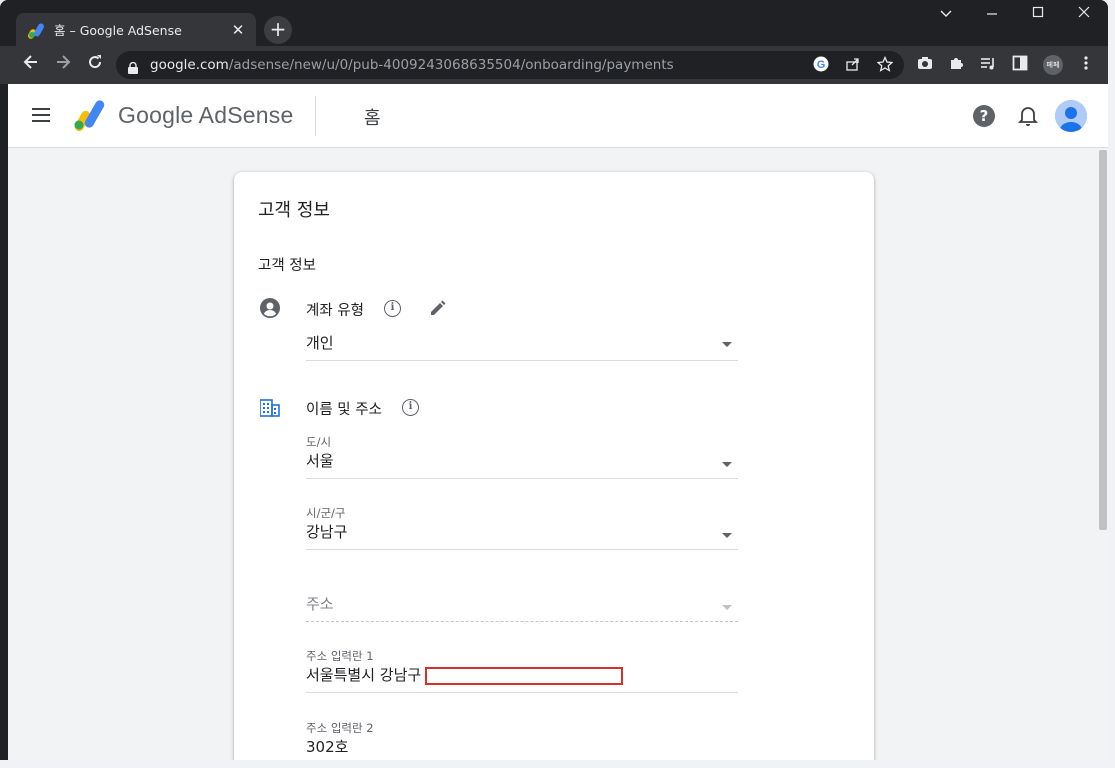 The image size is (1115, 768). I want to click on address-line1-value: 서울특별시 강남구, so click(364, 675).